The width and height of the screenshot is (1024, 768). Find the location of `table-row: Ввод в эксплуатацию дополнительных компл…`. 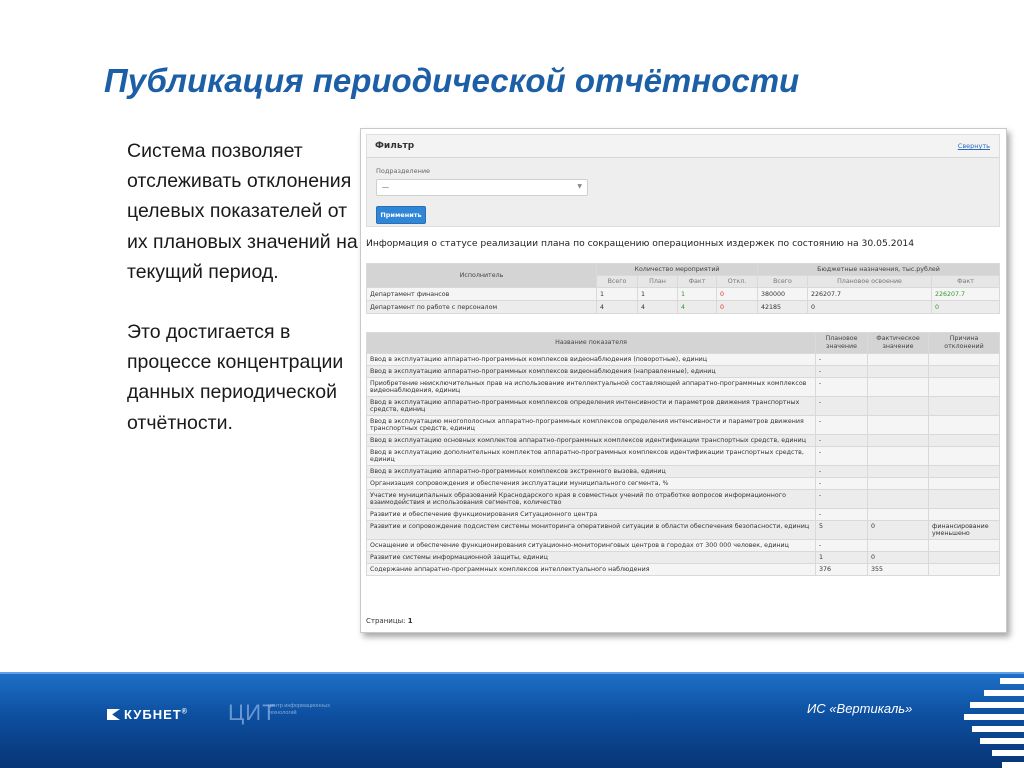

table-row: Ввод в эксплуатацию дополнительных компл… is located at coordinates (683, 456).